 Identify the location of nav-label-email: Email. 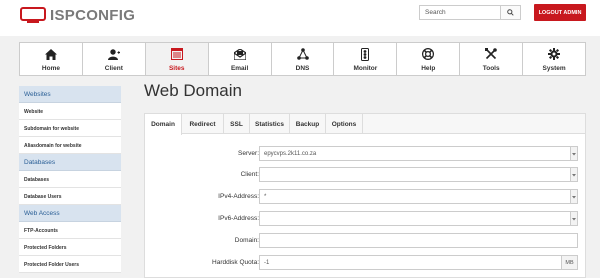
(239, 68).